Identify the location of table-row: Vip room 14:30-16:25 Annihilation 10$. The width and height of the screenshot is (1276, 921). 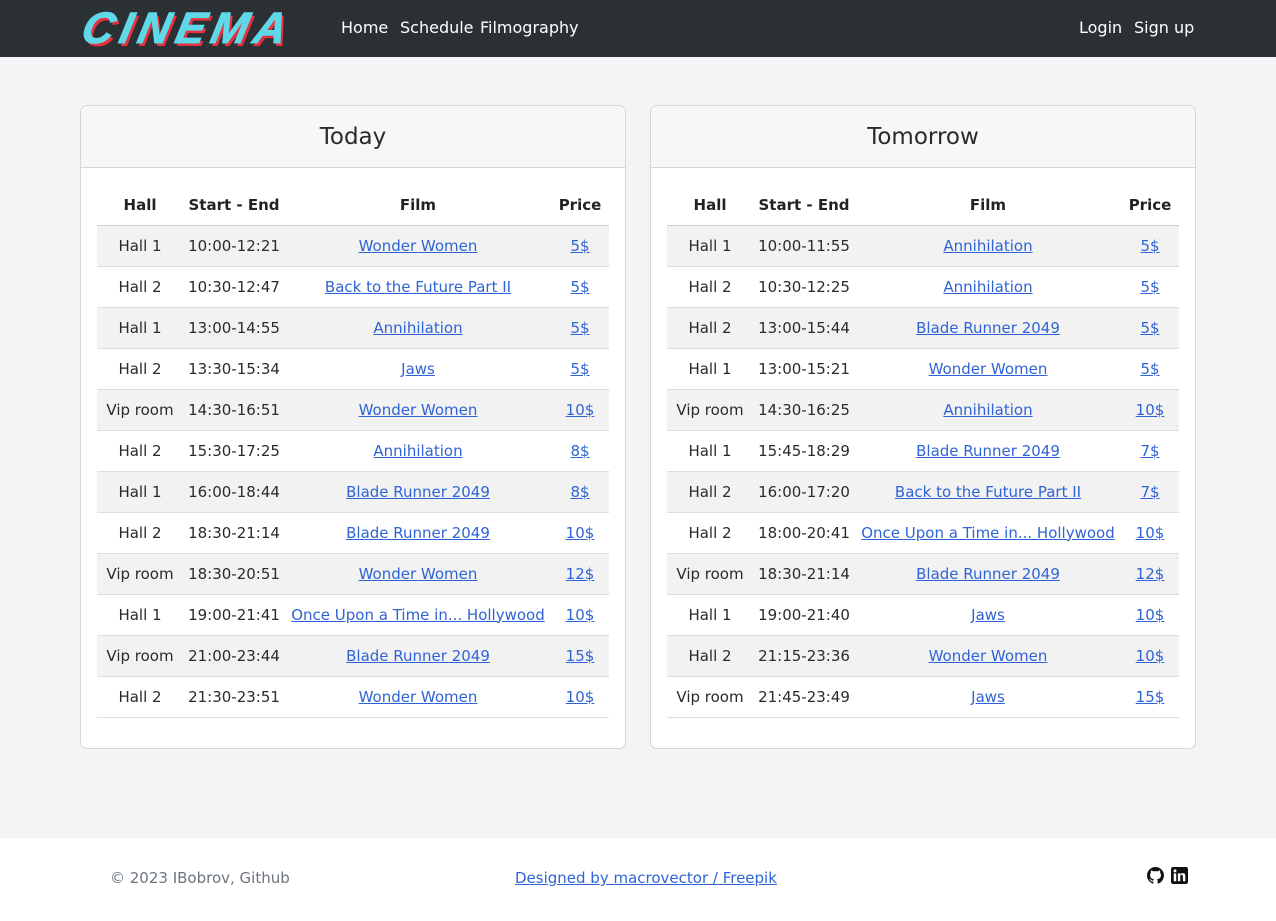
(923, 410).